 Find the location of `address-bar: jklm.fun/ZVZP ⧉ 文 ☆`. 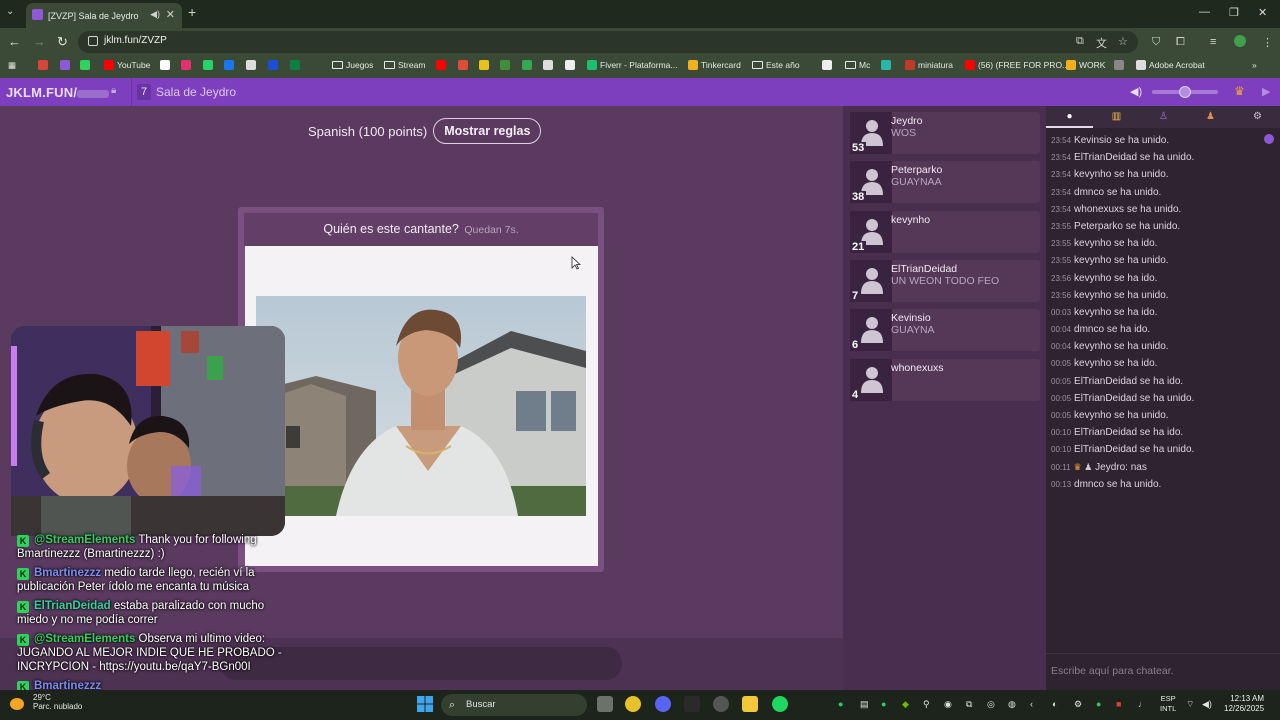

address-bar: jklm.fun/ZVZP ⧉ 文 ☆ is located at coordinates (608, 42).